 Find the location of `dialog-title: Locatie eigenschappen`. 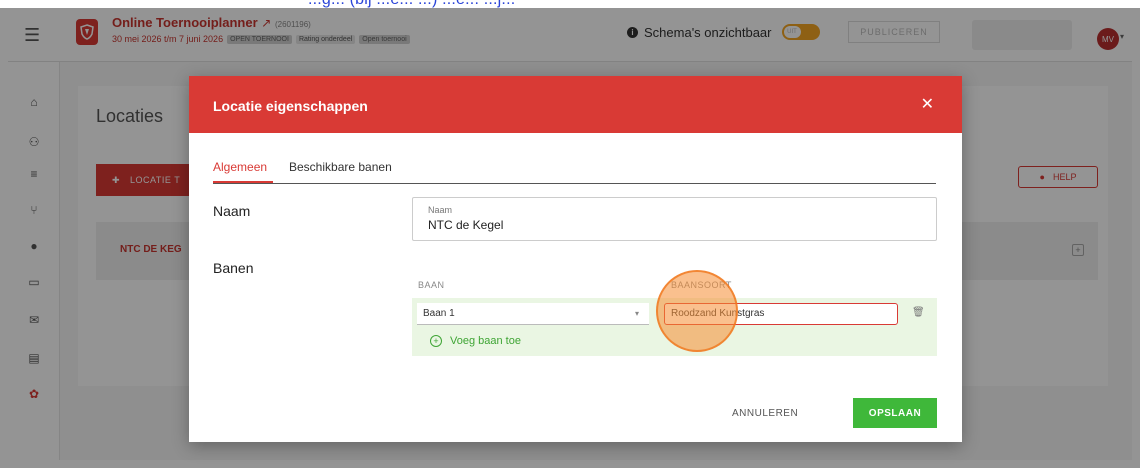

dialog-title: Locatie eigenschappen is located at coordinates (290, 106).